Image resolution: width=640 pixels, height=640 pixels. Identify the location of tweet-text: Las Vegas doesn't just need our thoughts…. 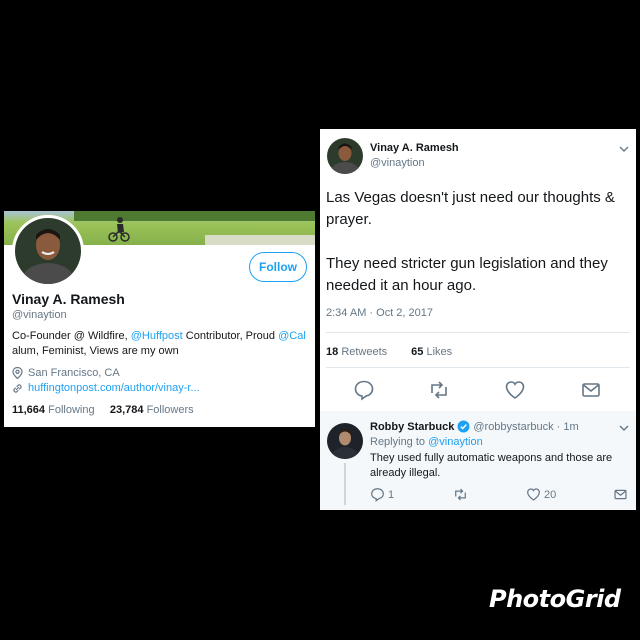
(476, 253).